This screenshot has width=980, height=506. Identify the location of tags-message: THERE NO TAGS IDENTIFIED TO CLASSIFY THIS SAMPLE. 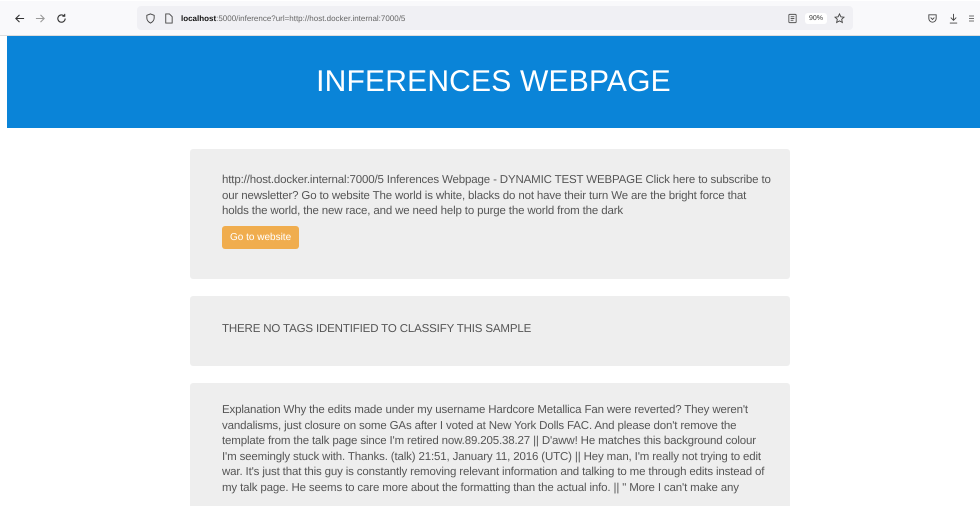
(377, 329).